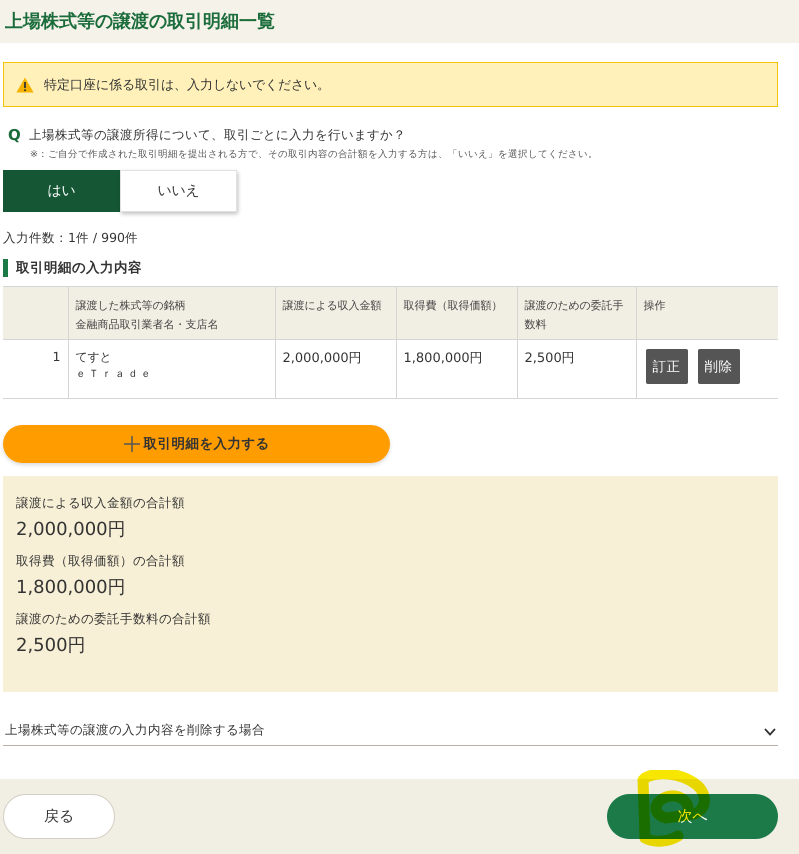 This screenshot has width=799, height=854. I want to click on alert-text: 特定口座に係る取引は、入力しないでください。, so click(187, 85).